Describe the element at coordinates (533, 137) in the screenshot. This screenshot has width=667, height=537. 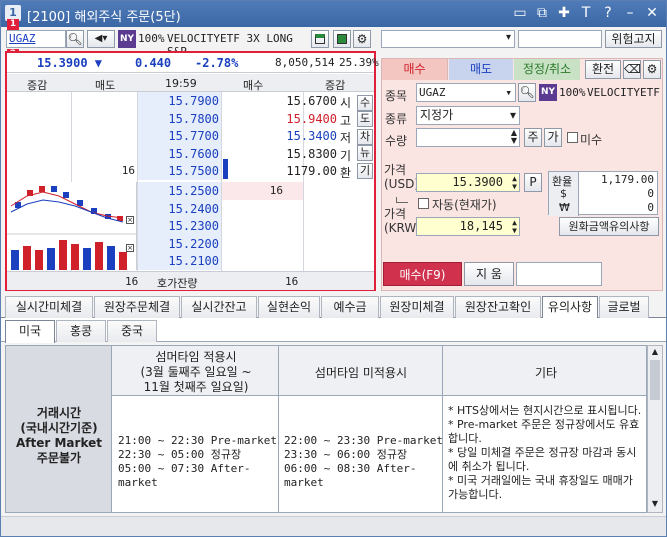
I see `qty-share-button: 주` at that location.